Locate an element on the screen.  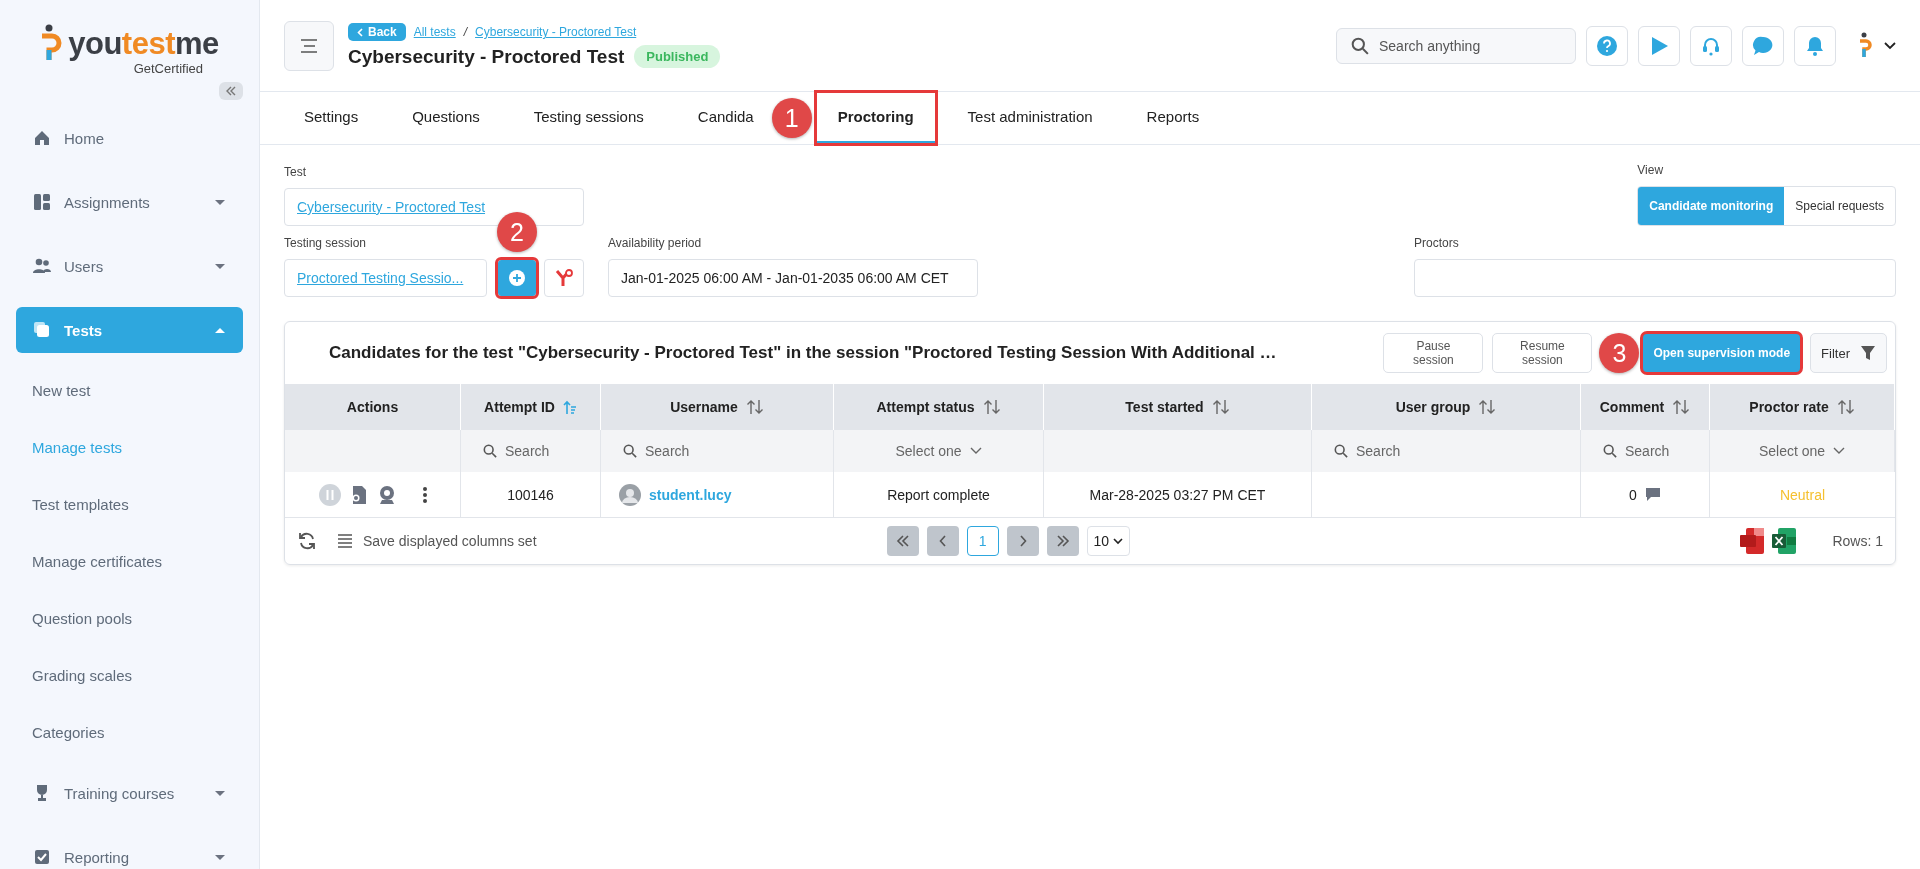
callout-badge: 1 is located at coordinates (791, 118).